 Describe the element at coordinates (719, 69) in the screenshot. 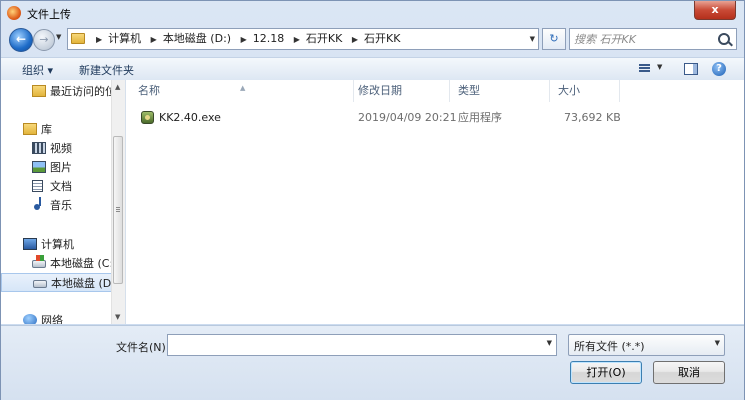

I see `help-icon: ?` at that location.